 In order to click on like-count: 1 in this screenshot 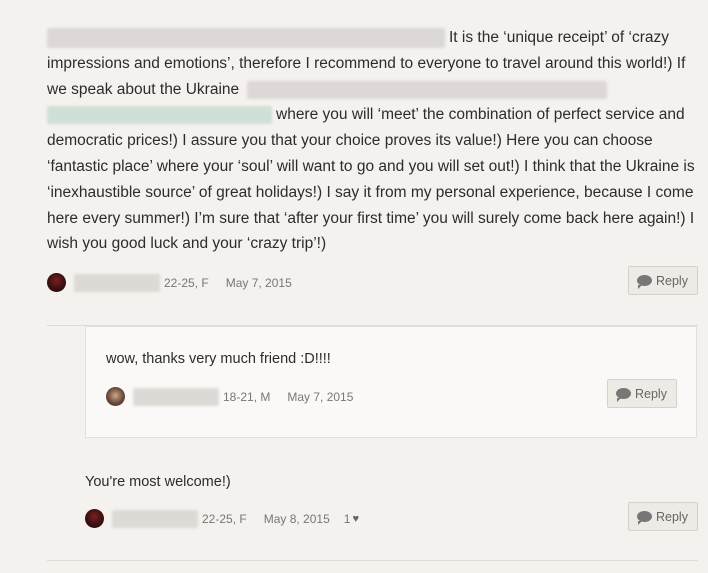, I will do `click(347, 518)`.